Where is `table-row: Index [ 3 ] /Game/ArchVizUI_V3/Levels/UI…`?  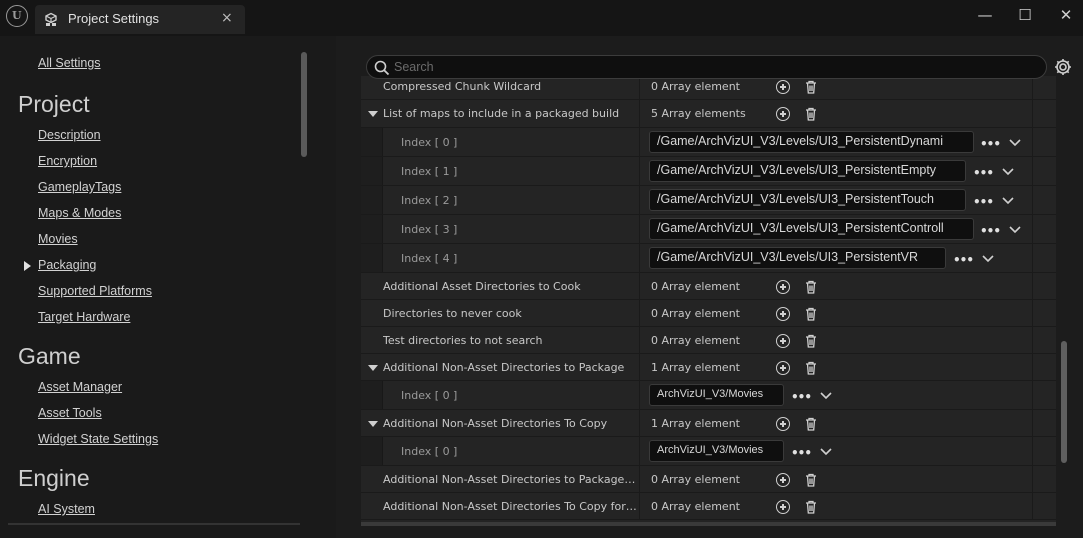
table-row: Index [ 3 ] /Game/ArchVizUI_V3/Levels/UI… is located at coordinates (708, 229).